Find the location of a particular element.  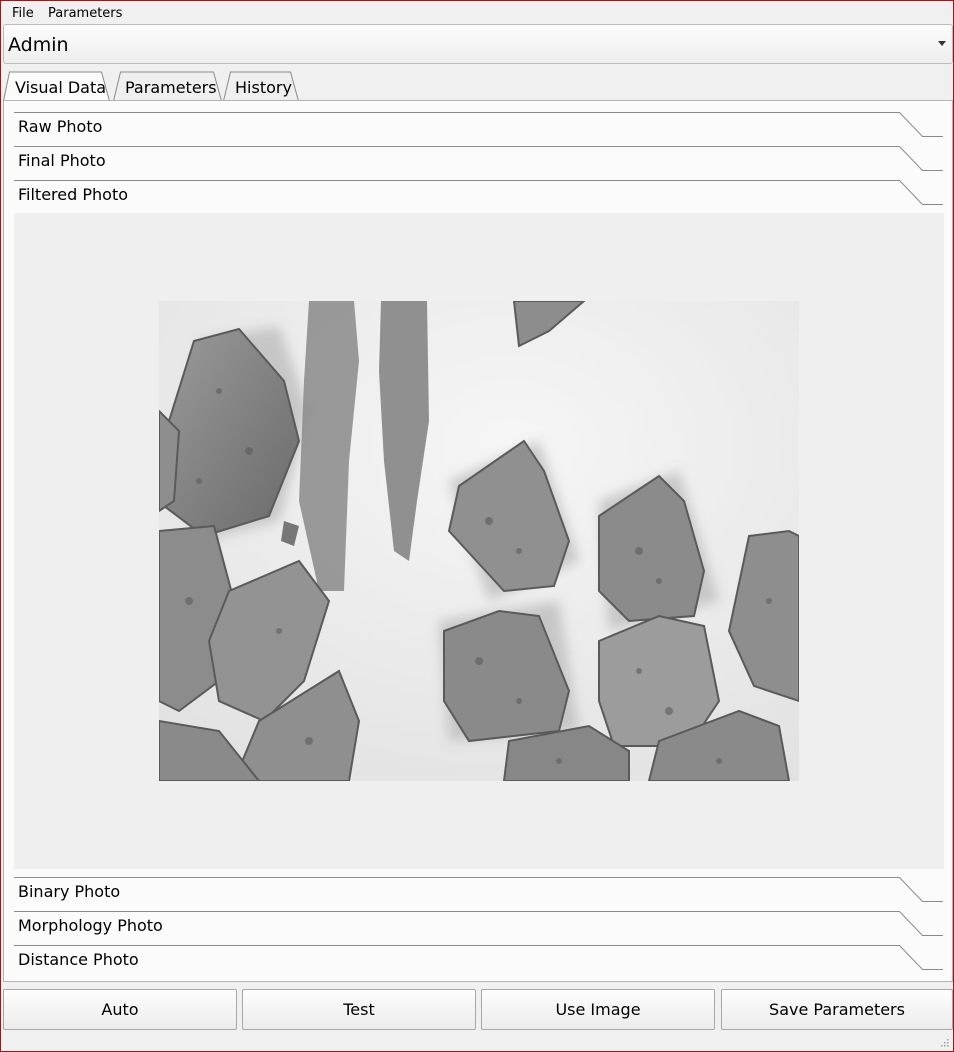

tab-label: History is located at coordinates (263, 87).